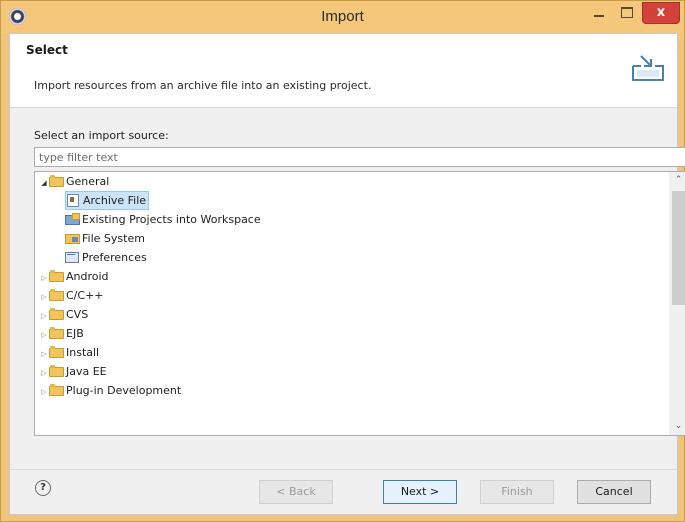 The height and width of the screenshot is (522, 685). Describe the element at coordinates (599, 13) in the screenshot. I see `minimize-button` at that location.